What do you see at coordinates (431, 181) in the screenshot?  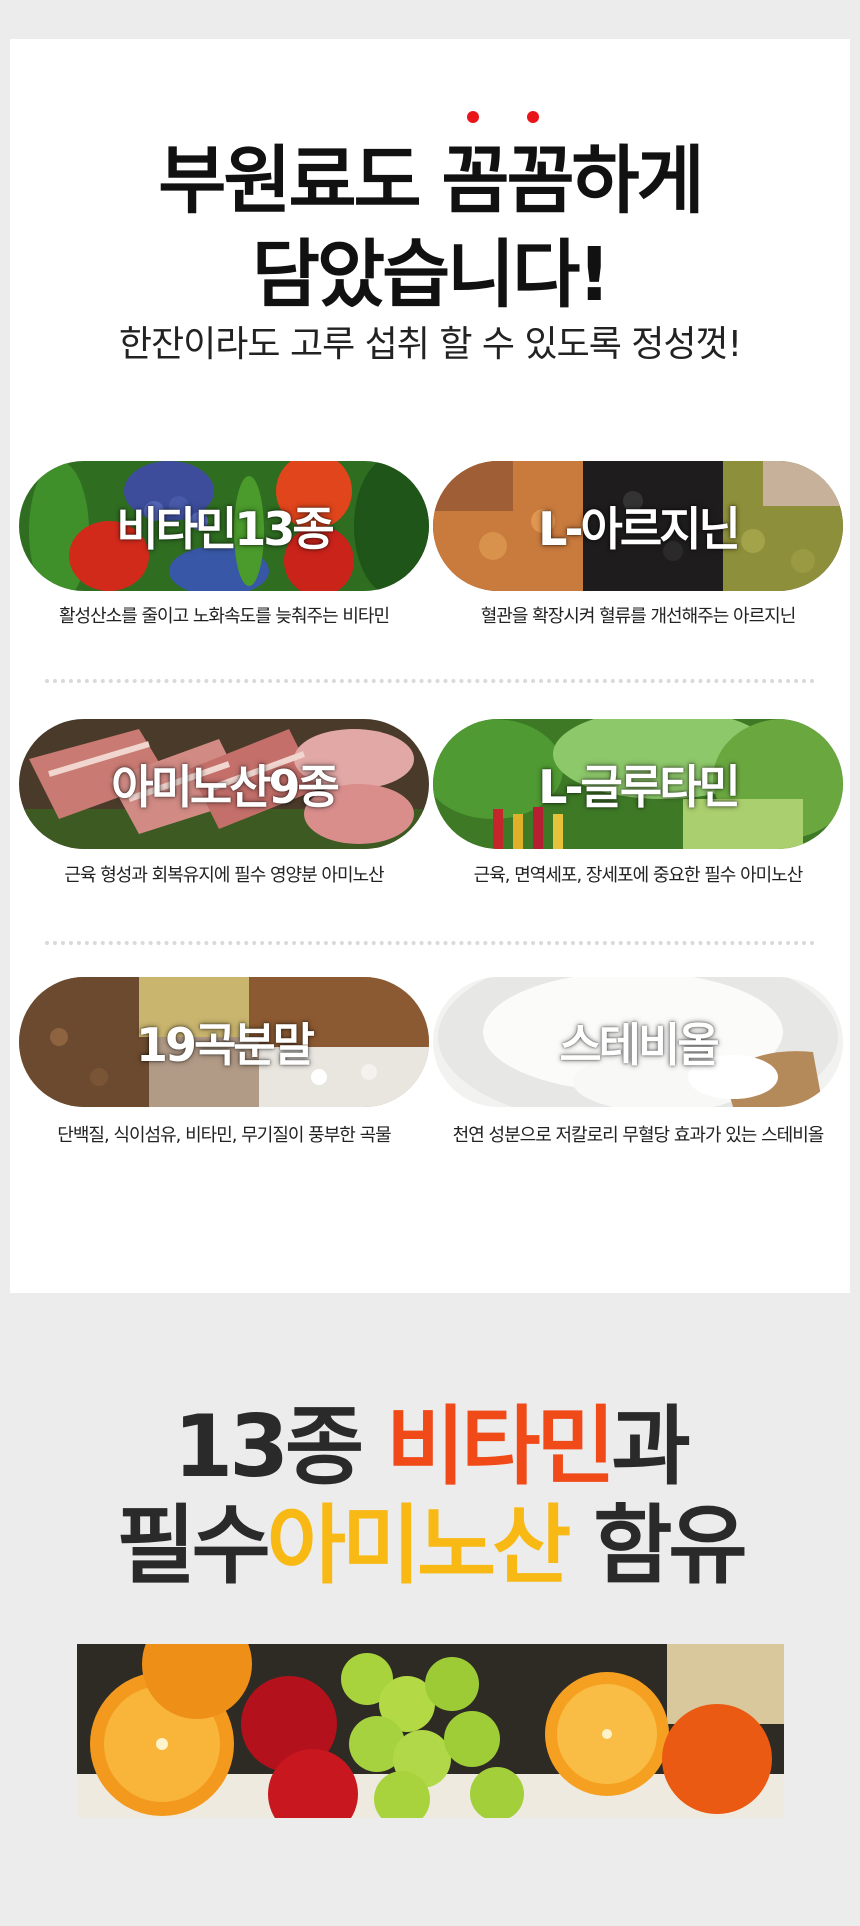 I see `page-title-line1: 부원료도 꼼꼼하게` at bounding box center [431, 181].